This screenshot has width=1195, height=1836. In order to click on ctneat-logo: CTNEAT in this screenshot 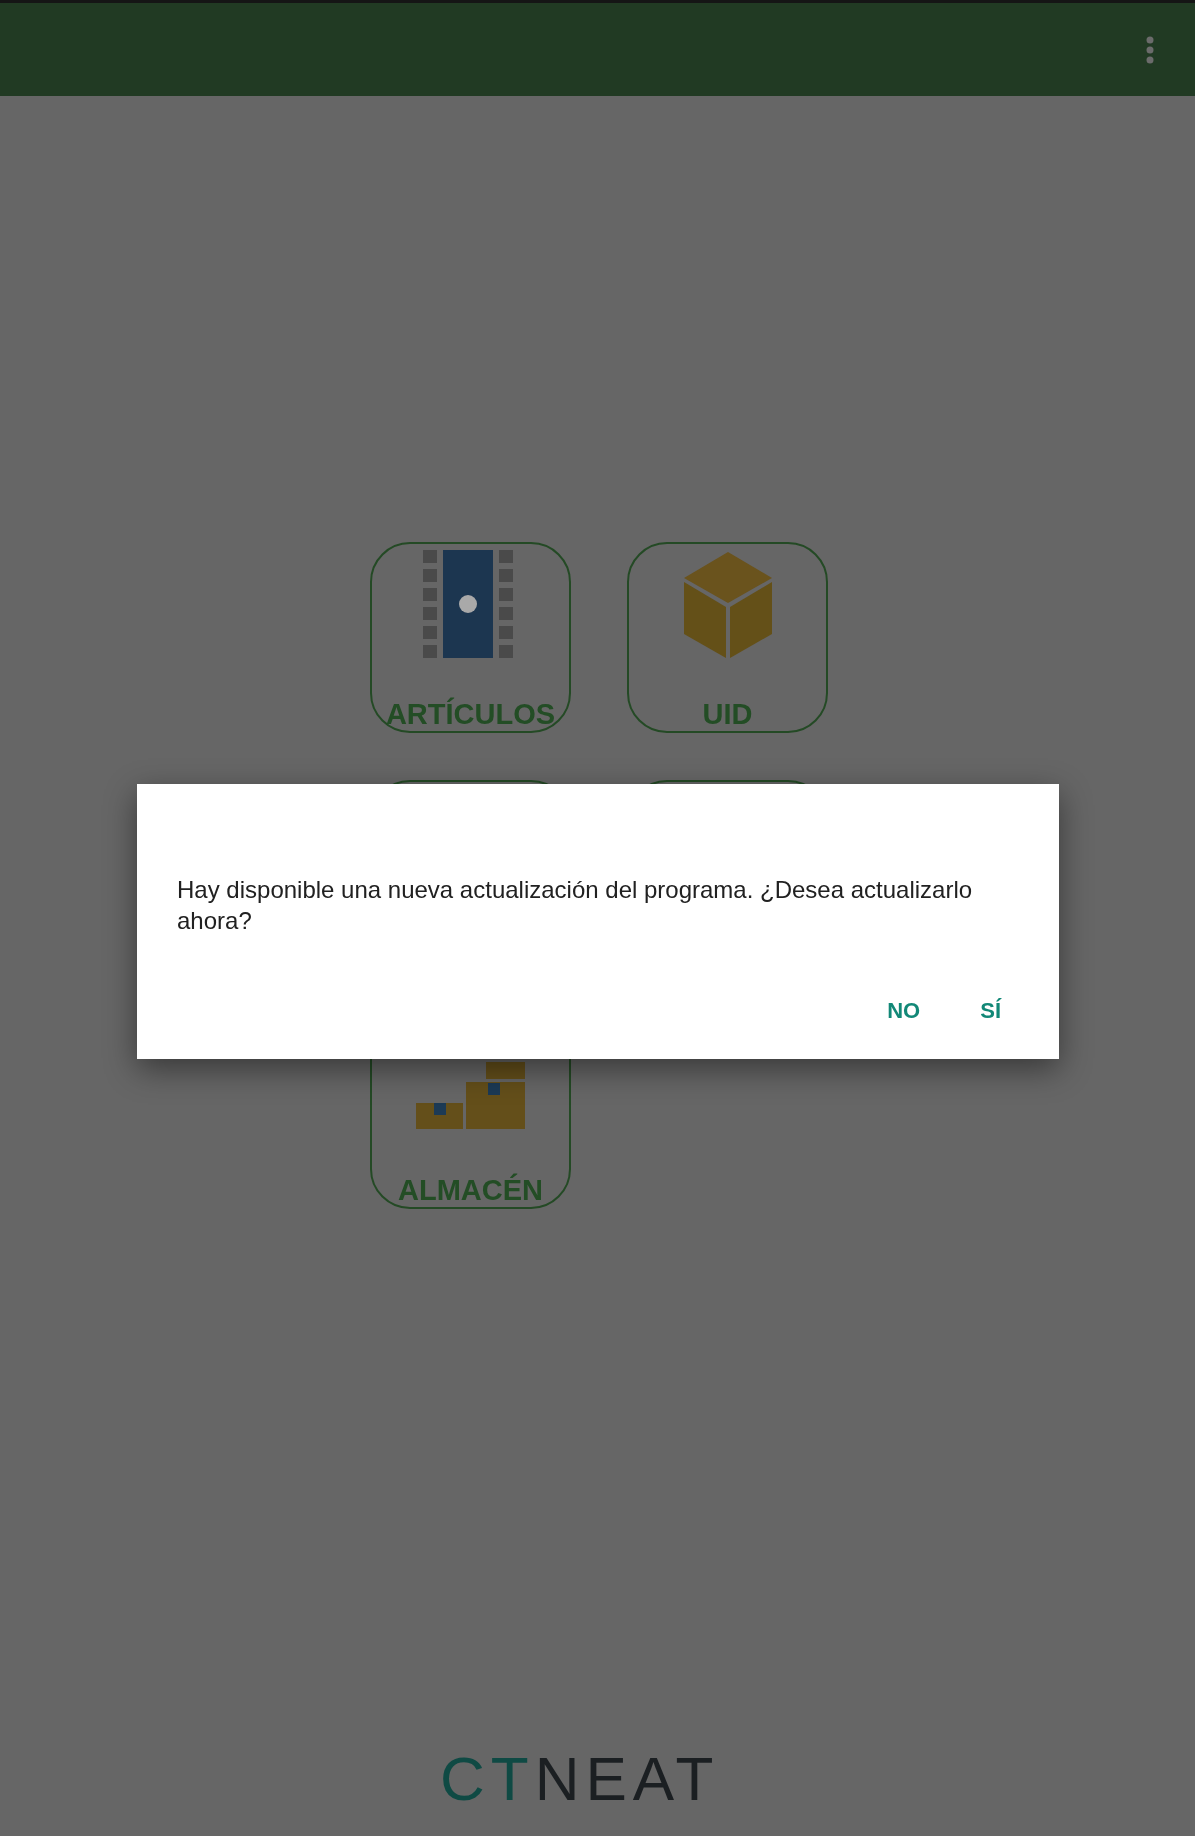, I will do `click(580, 1779)`.